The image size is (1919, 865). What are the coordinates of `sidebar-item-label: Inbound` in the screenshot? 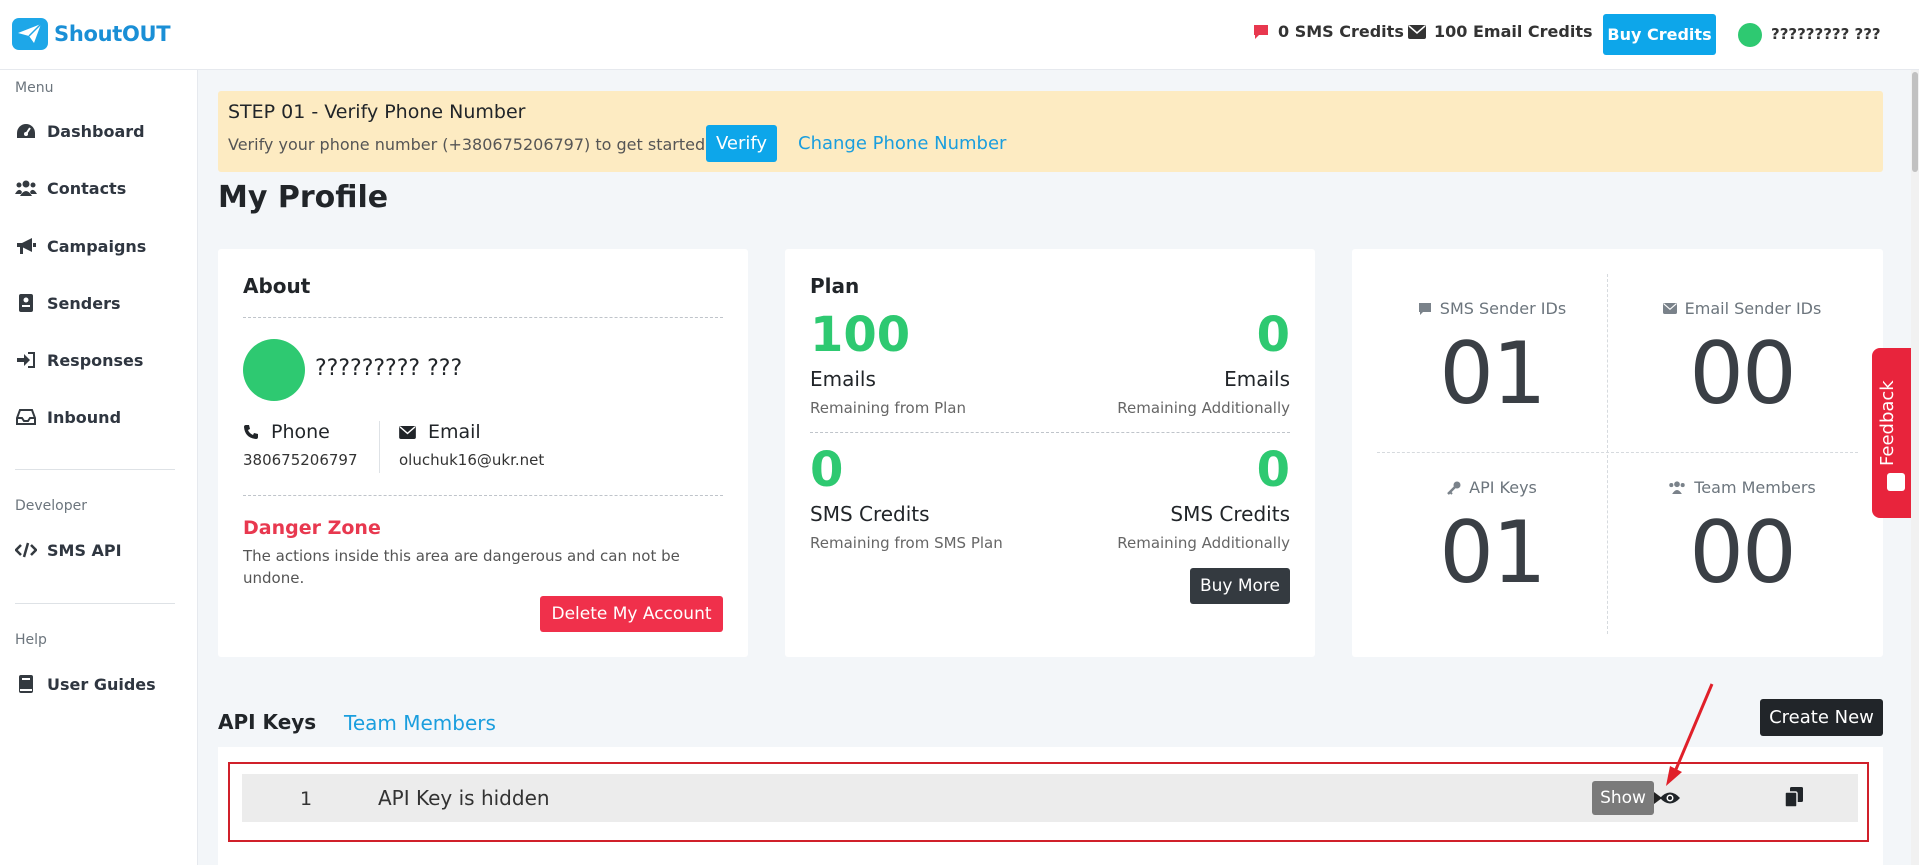 It's located at (84, 417).